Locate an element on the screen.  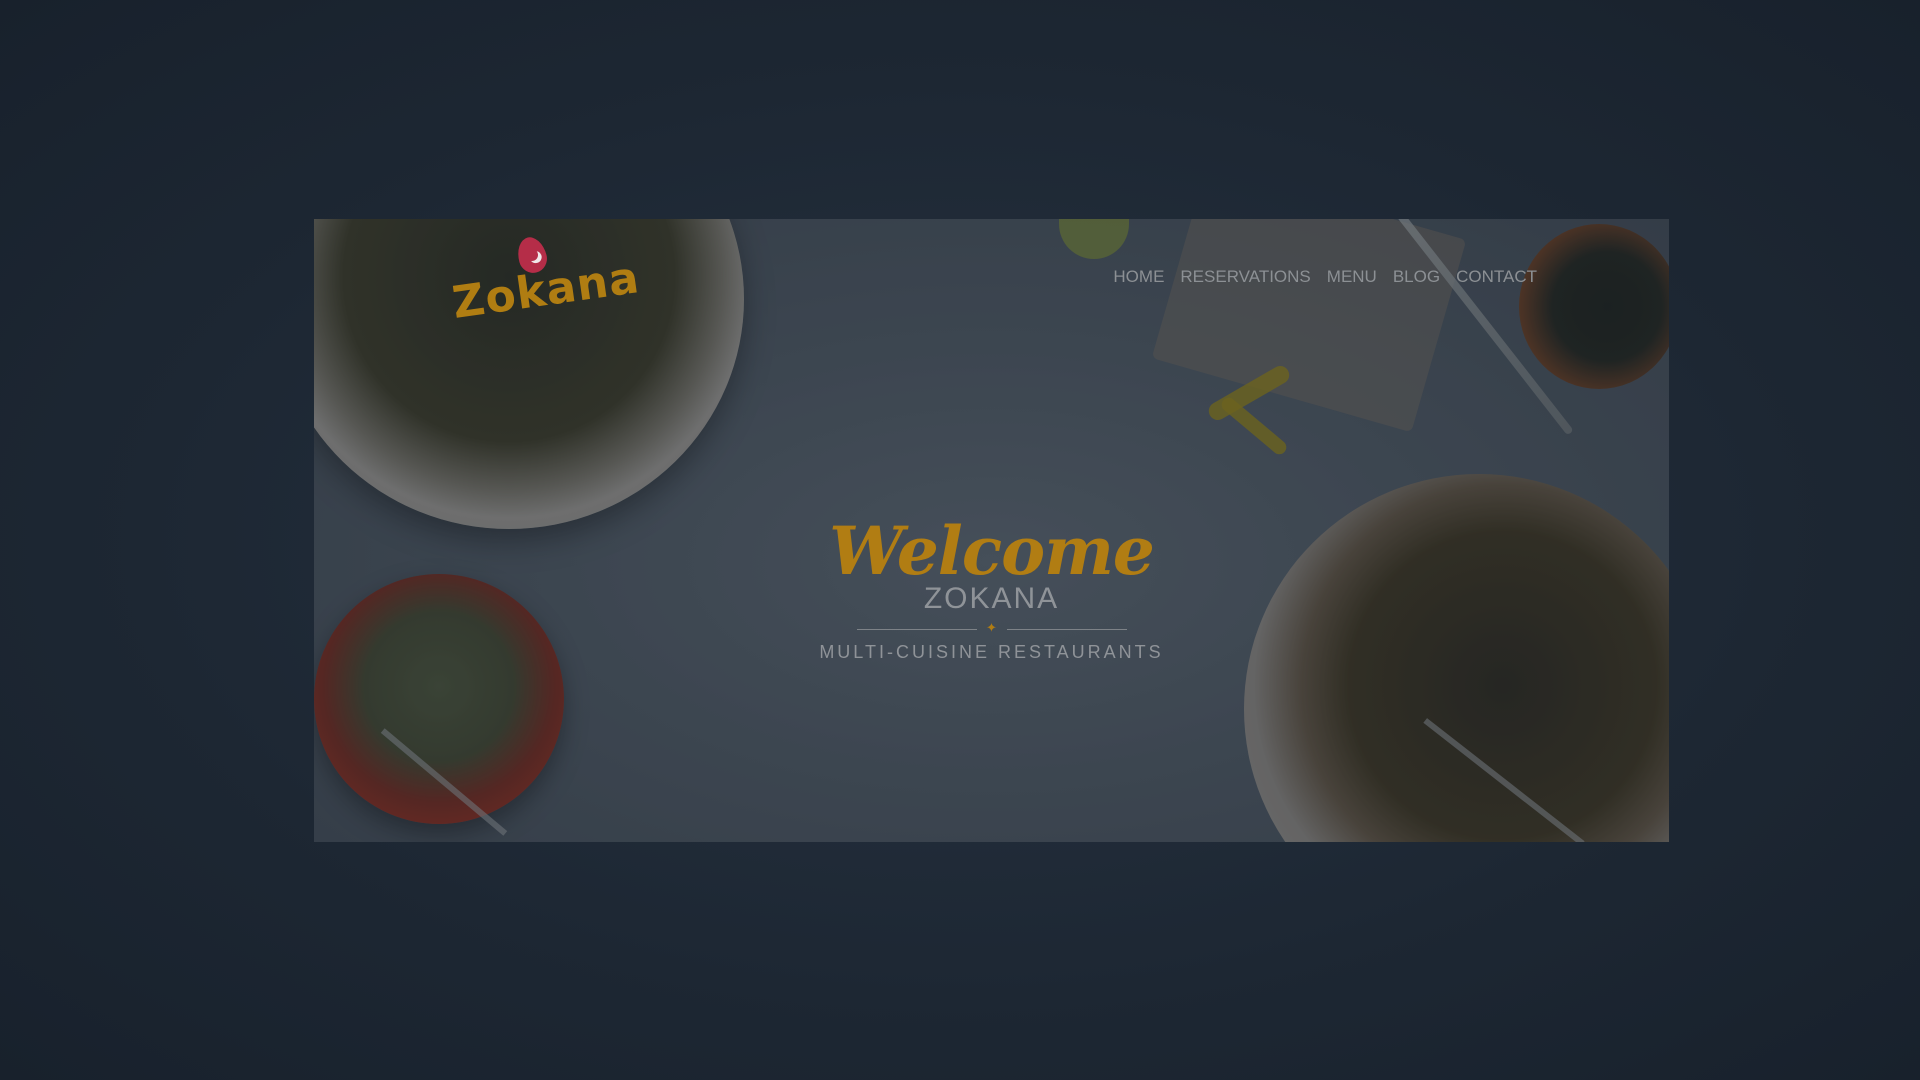
cutting-board-image is located at coordinates (1309, 326).